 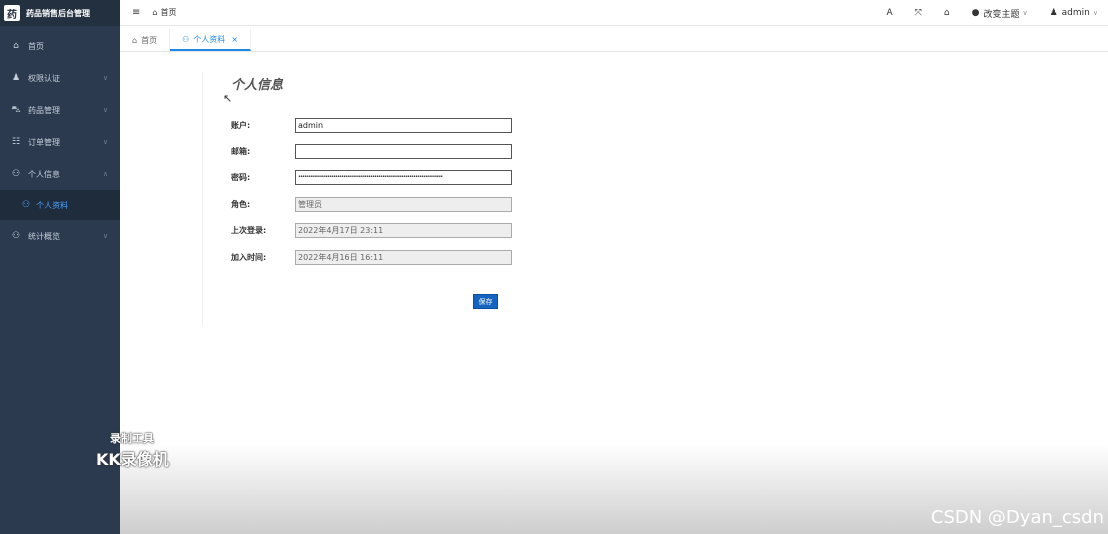 I want to click on password-label: 密码:, so click(x=241, y=177).